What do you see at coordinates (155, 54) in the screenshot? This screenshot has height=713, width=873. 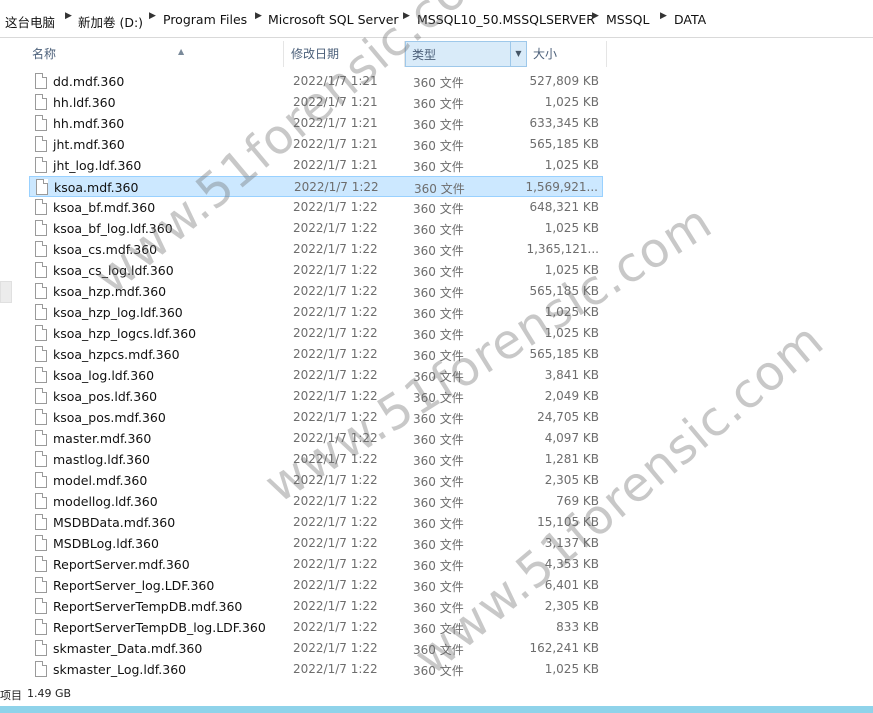 I see `column-header-name: 名称 ▲` at bounding box center [155, 54].